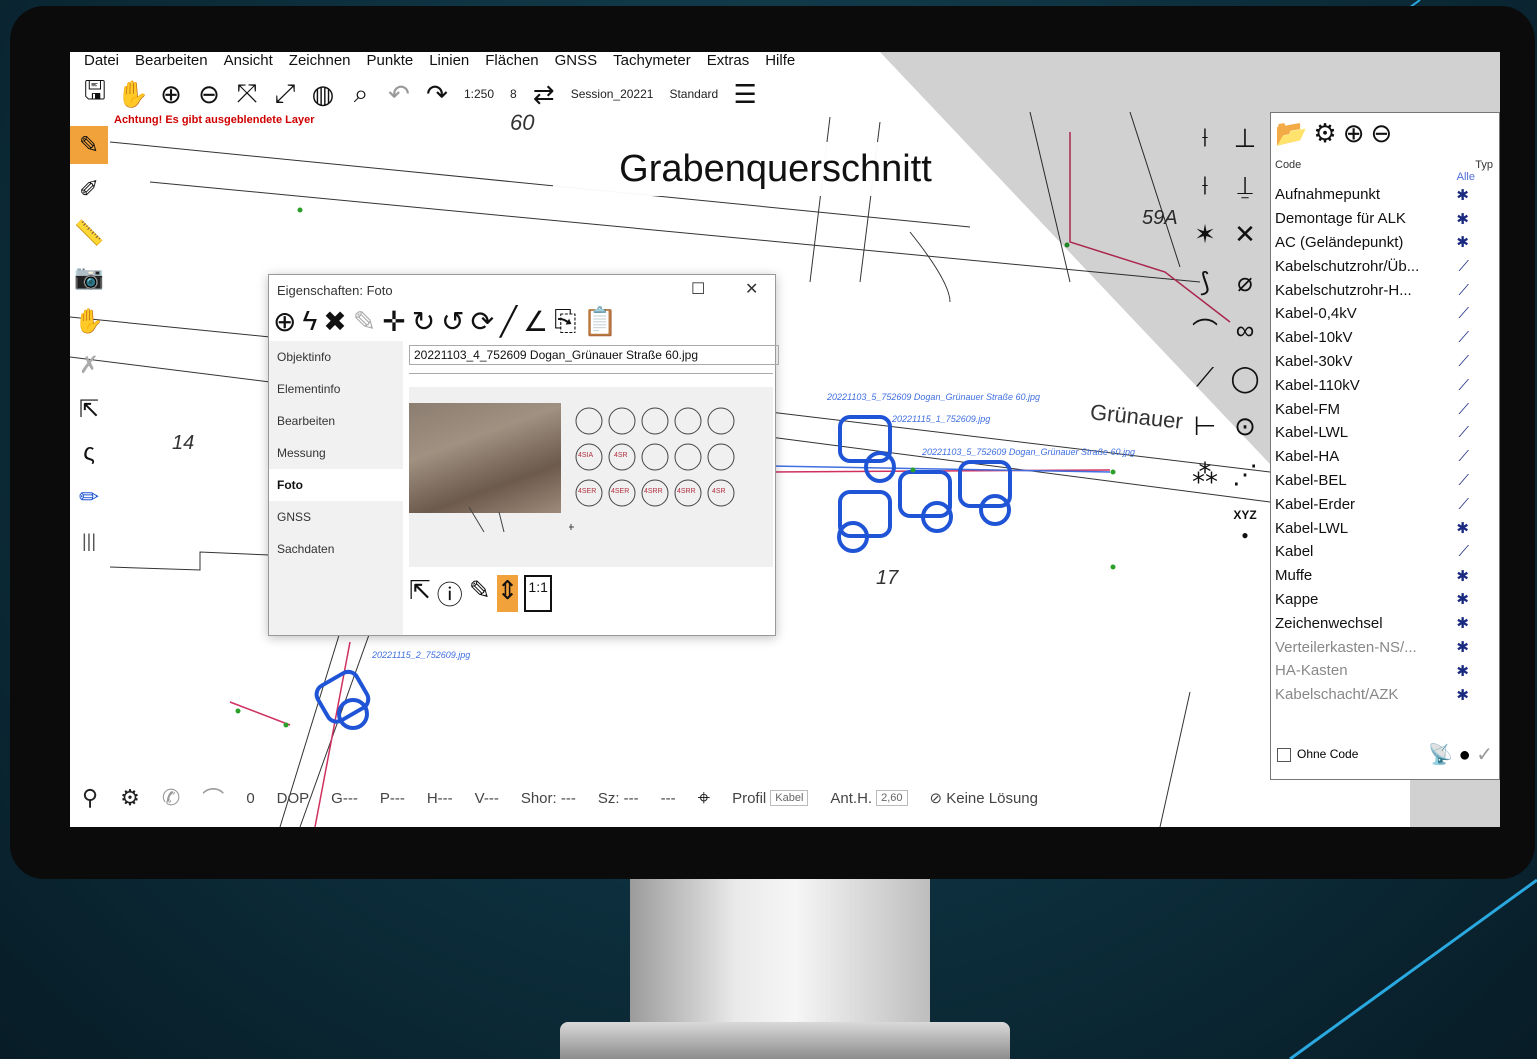 The height and width of the screenshot is (1059, 1537). I want to click on code-row: Kabel-LWL ⟋, so click(1385, 433).